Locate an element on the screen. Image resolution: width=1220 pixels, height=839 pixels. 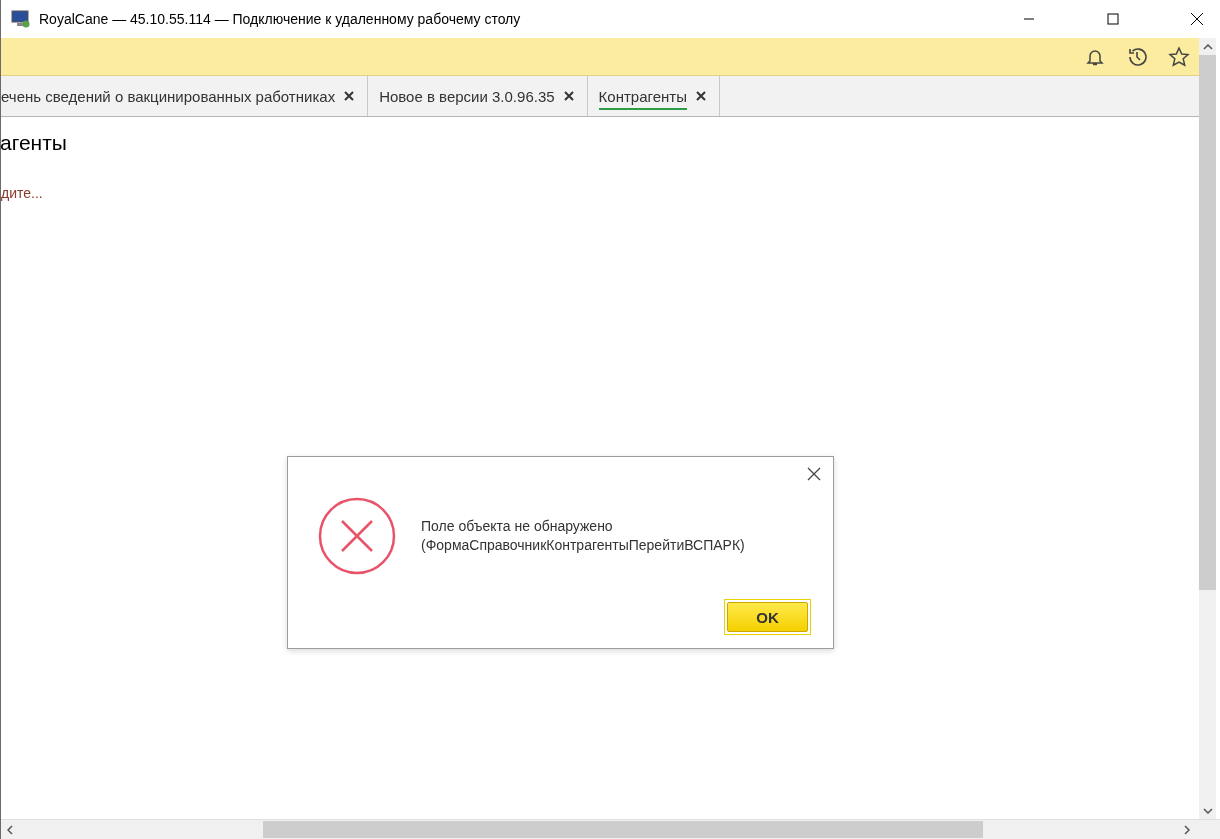
maximize-icon is located at coordinates (1113, 19).